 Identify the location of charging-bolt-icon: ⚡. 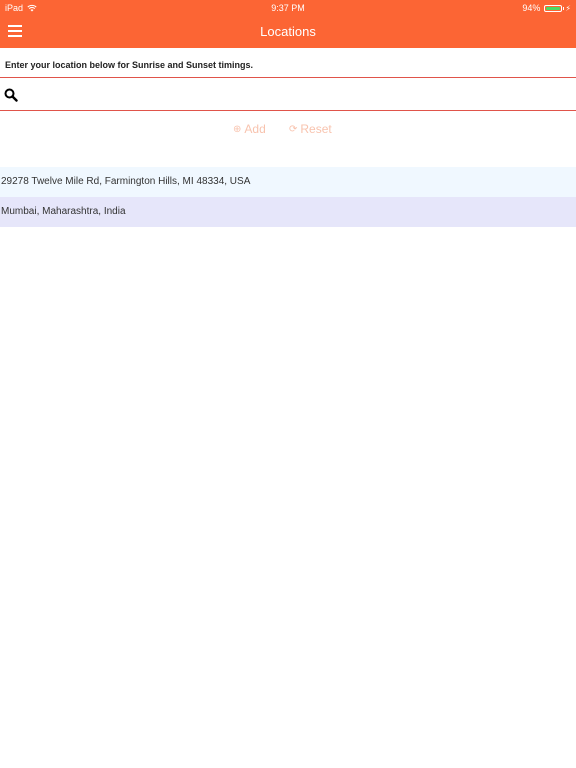
(568, 8).